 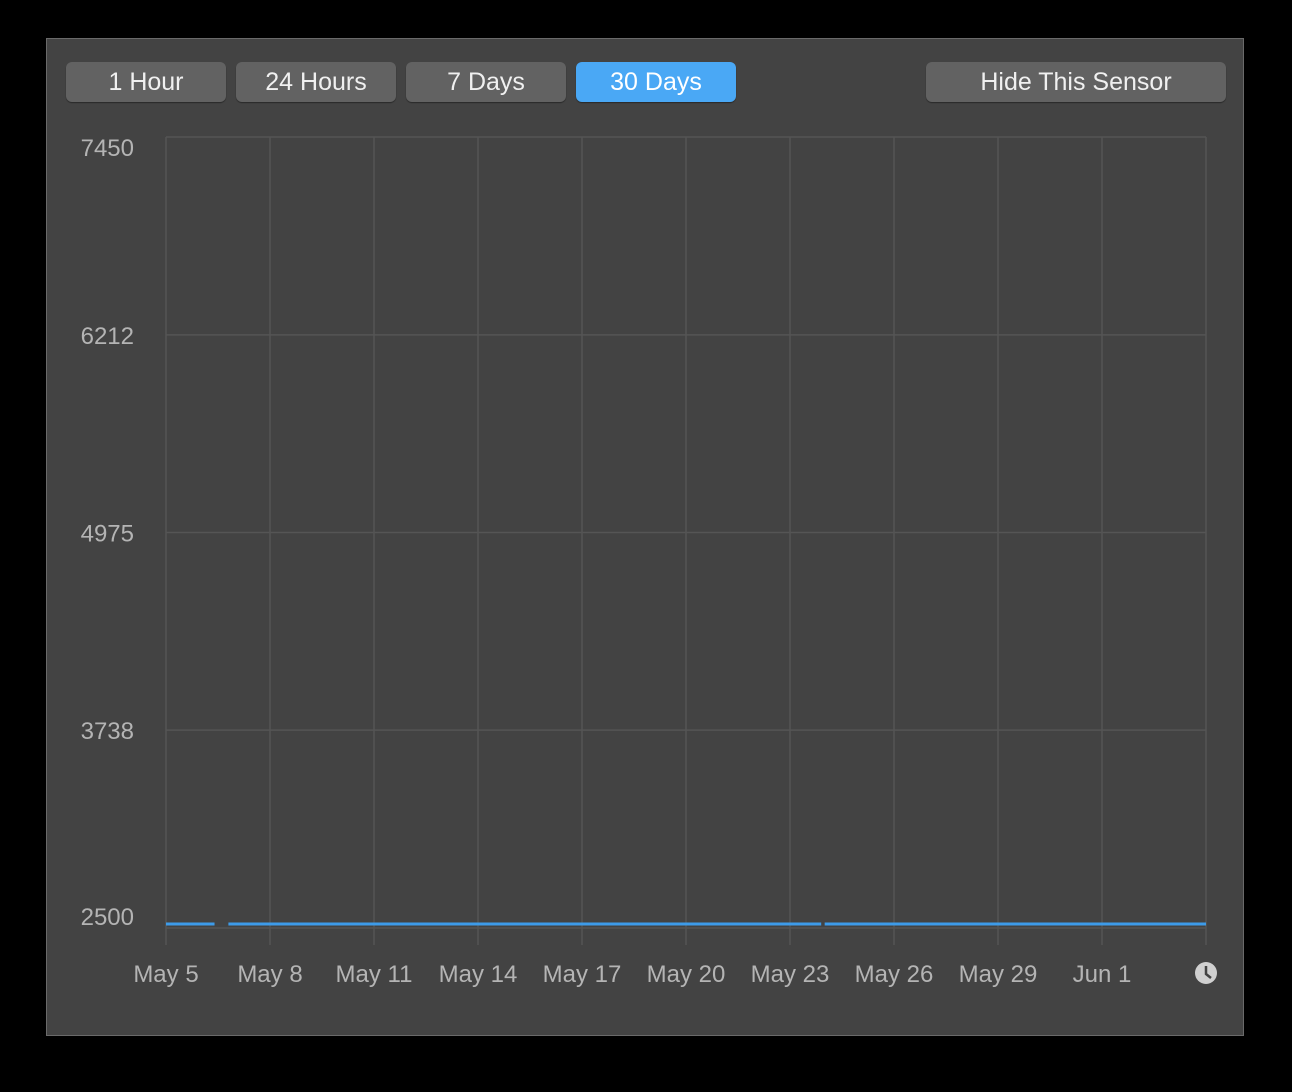 What do you see at coordinates (1206, 973) in the screenshot?
I see `clock-icon` at bounding box center [1206, 973].